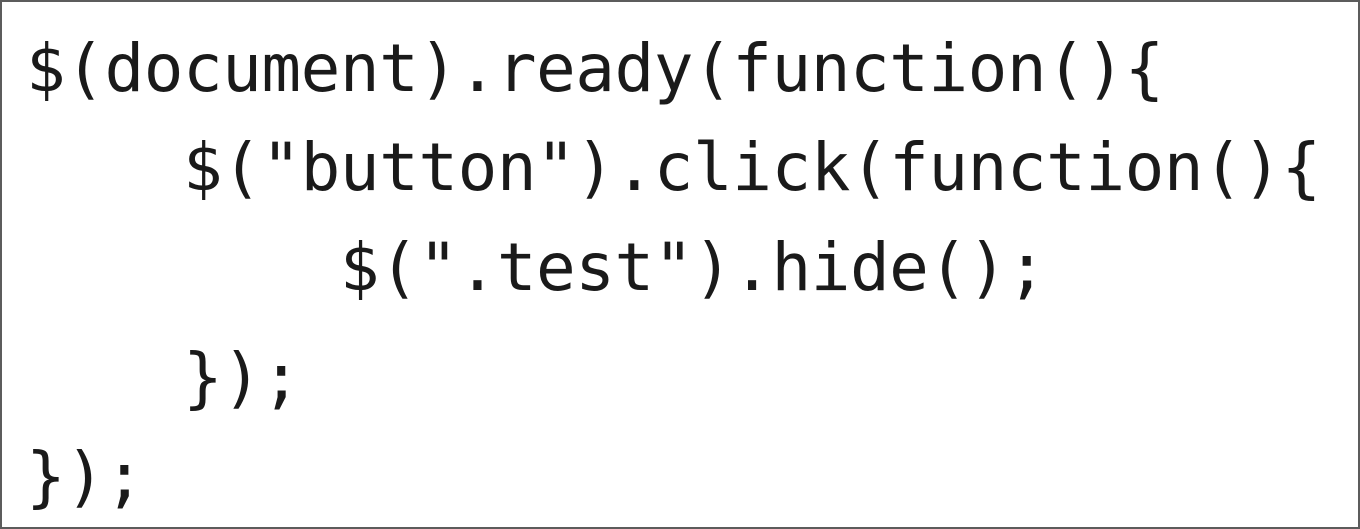 The height and width of the screenshot is (529, 1360). What do you see at coordinates (595, 68) in the screenshot?
I see `code-line-1: $(document).ready(function(){` at bounding box center [595, 68].